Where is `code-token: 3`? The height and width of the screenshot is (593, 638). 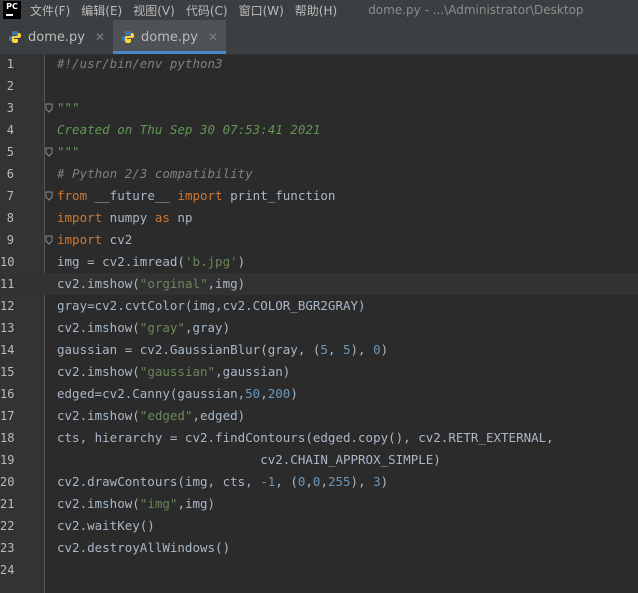 code-token: 3 is located at coordinates (377, 481).